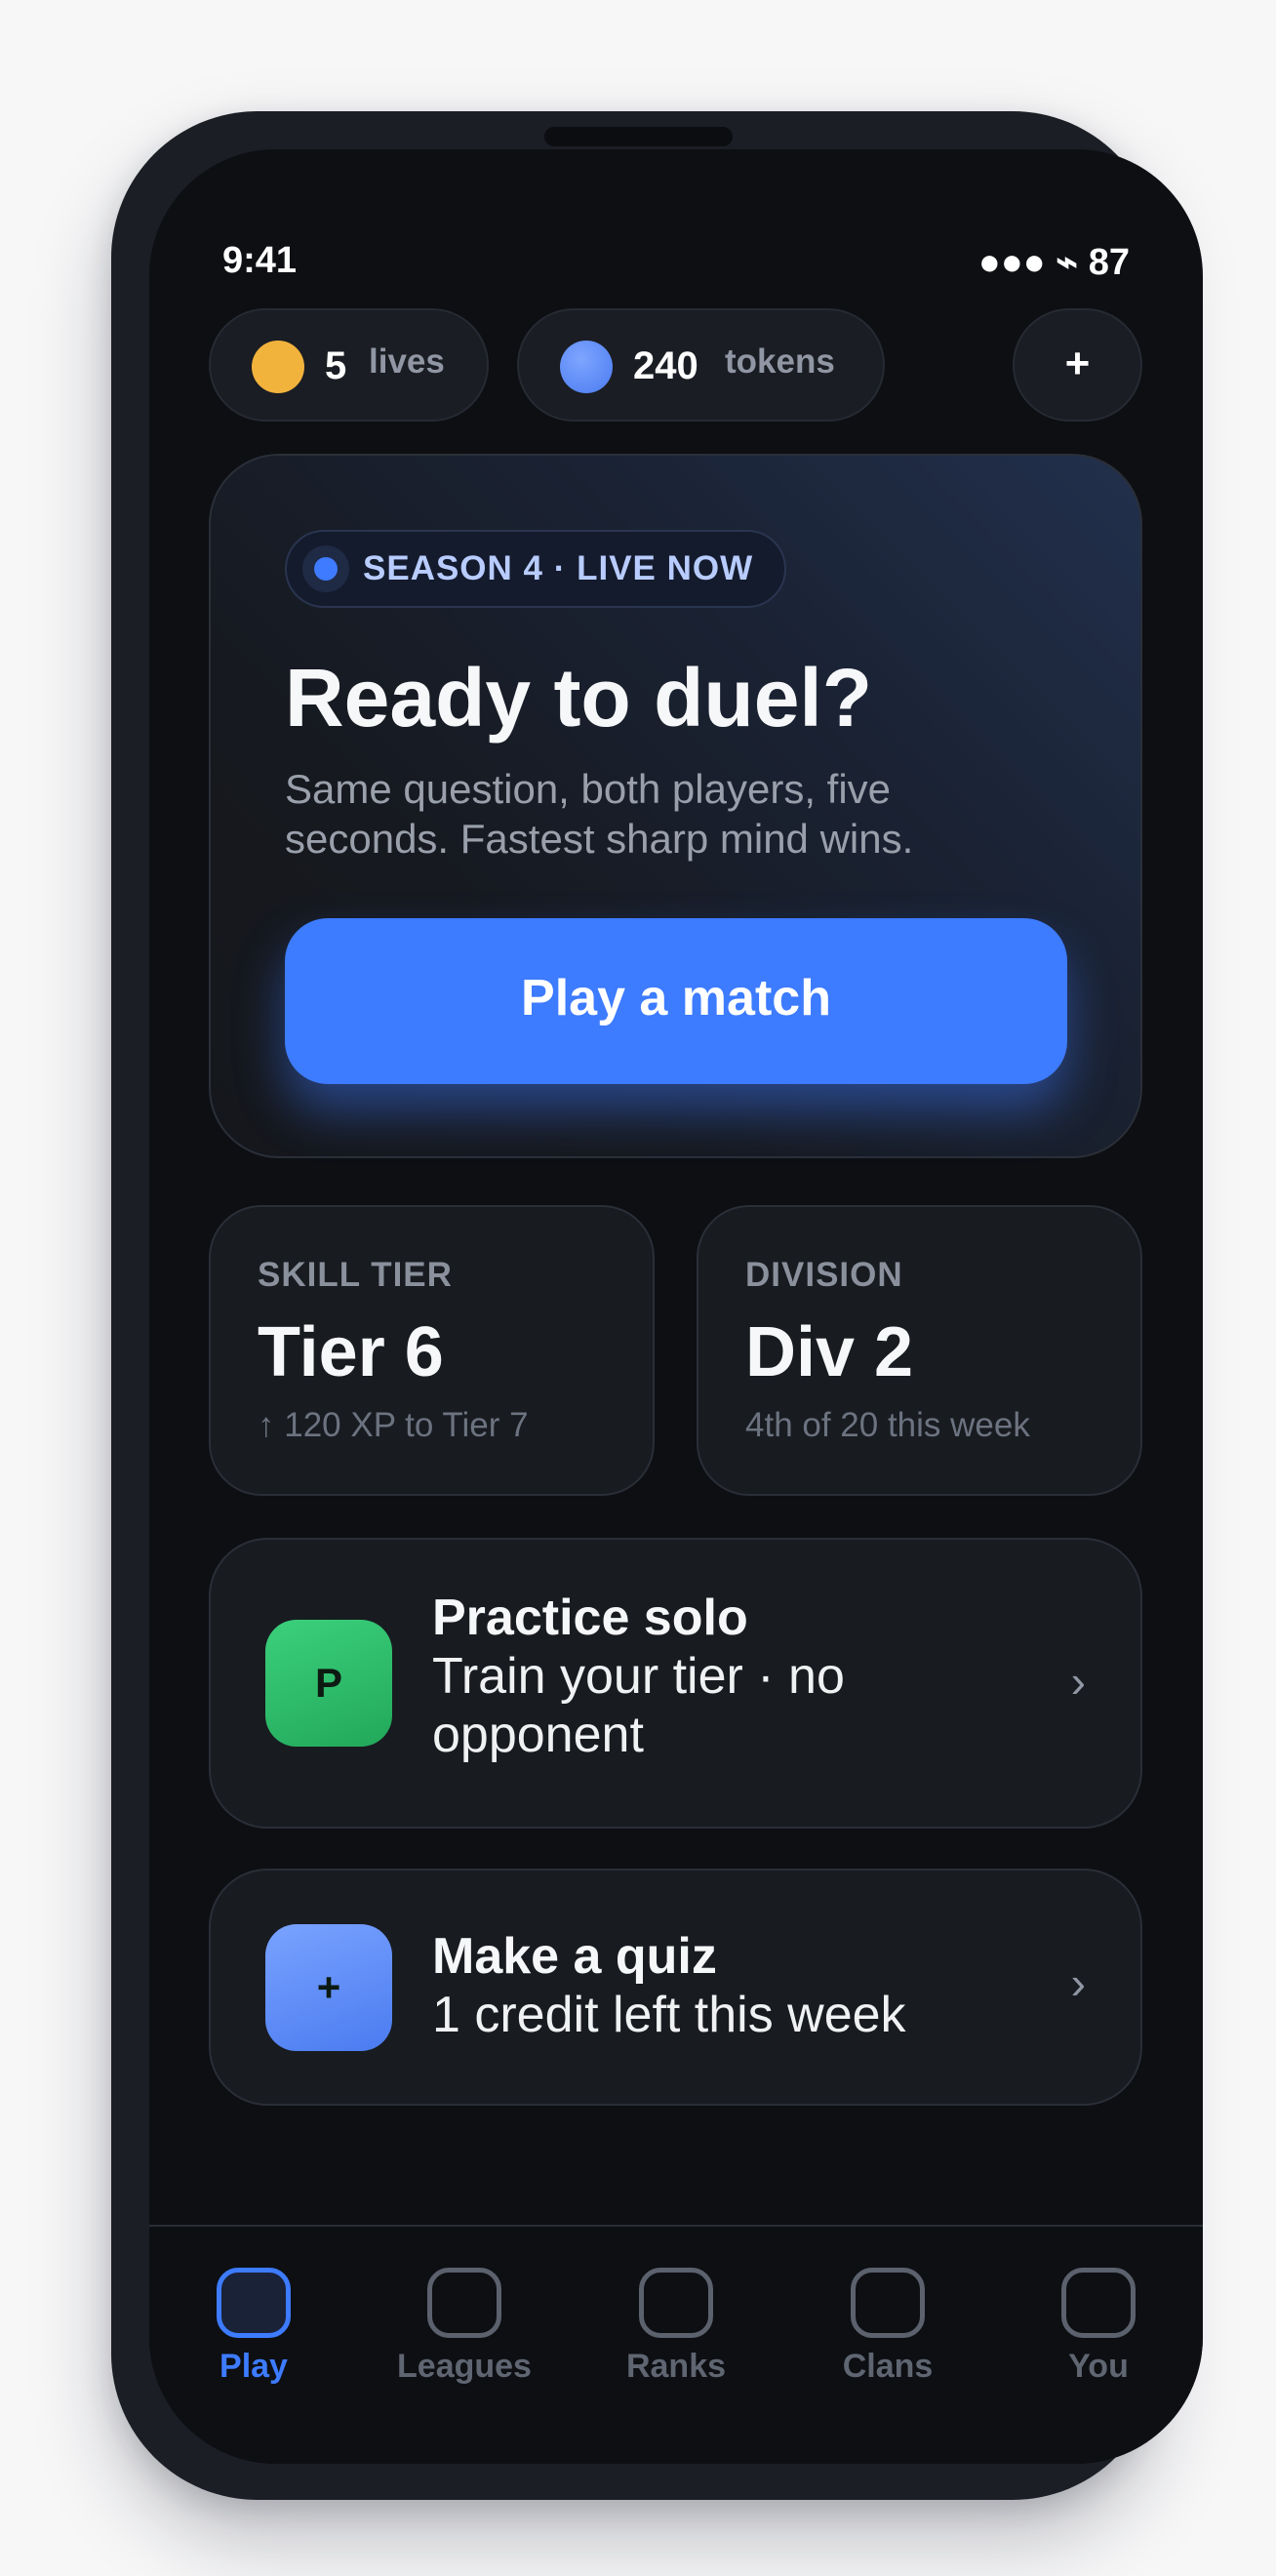  What do you see at coordinates (887, 1425) in the screenshot?
I see `division-standing: 4th of 20 this week` at bounding box center [887, 1425].